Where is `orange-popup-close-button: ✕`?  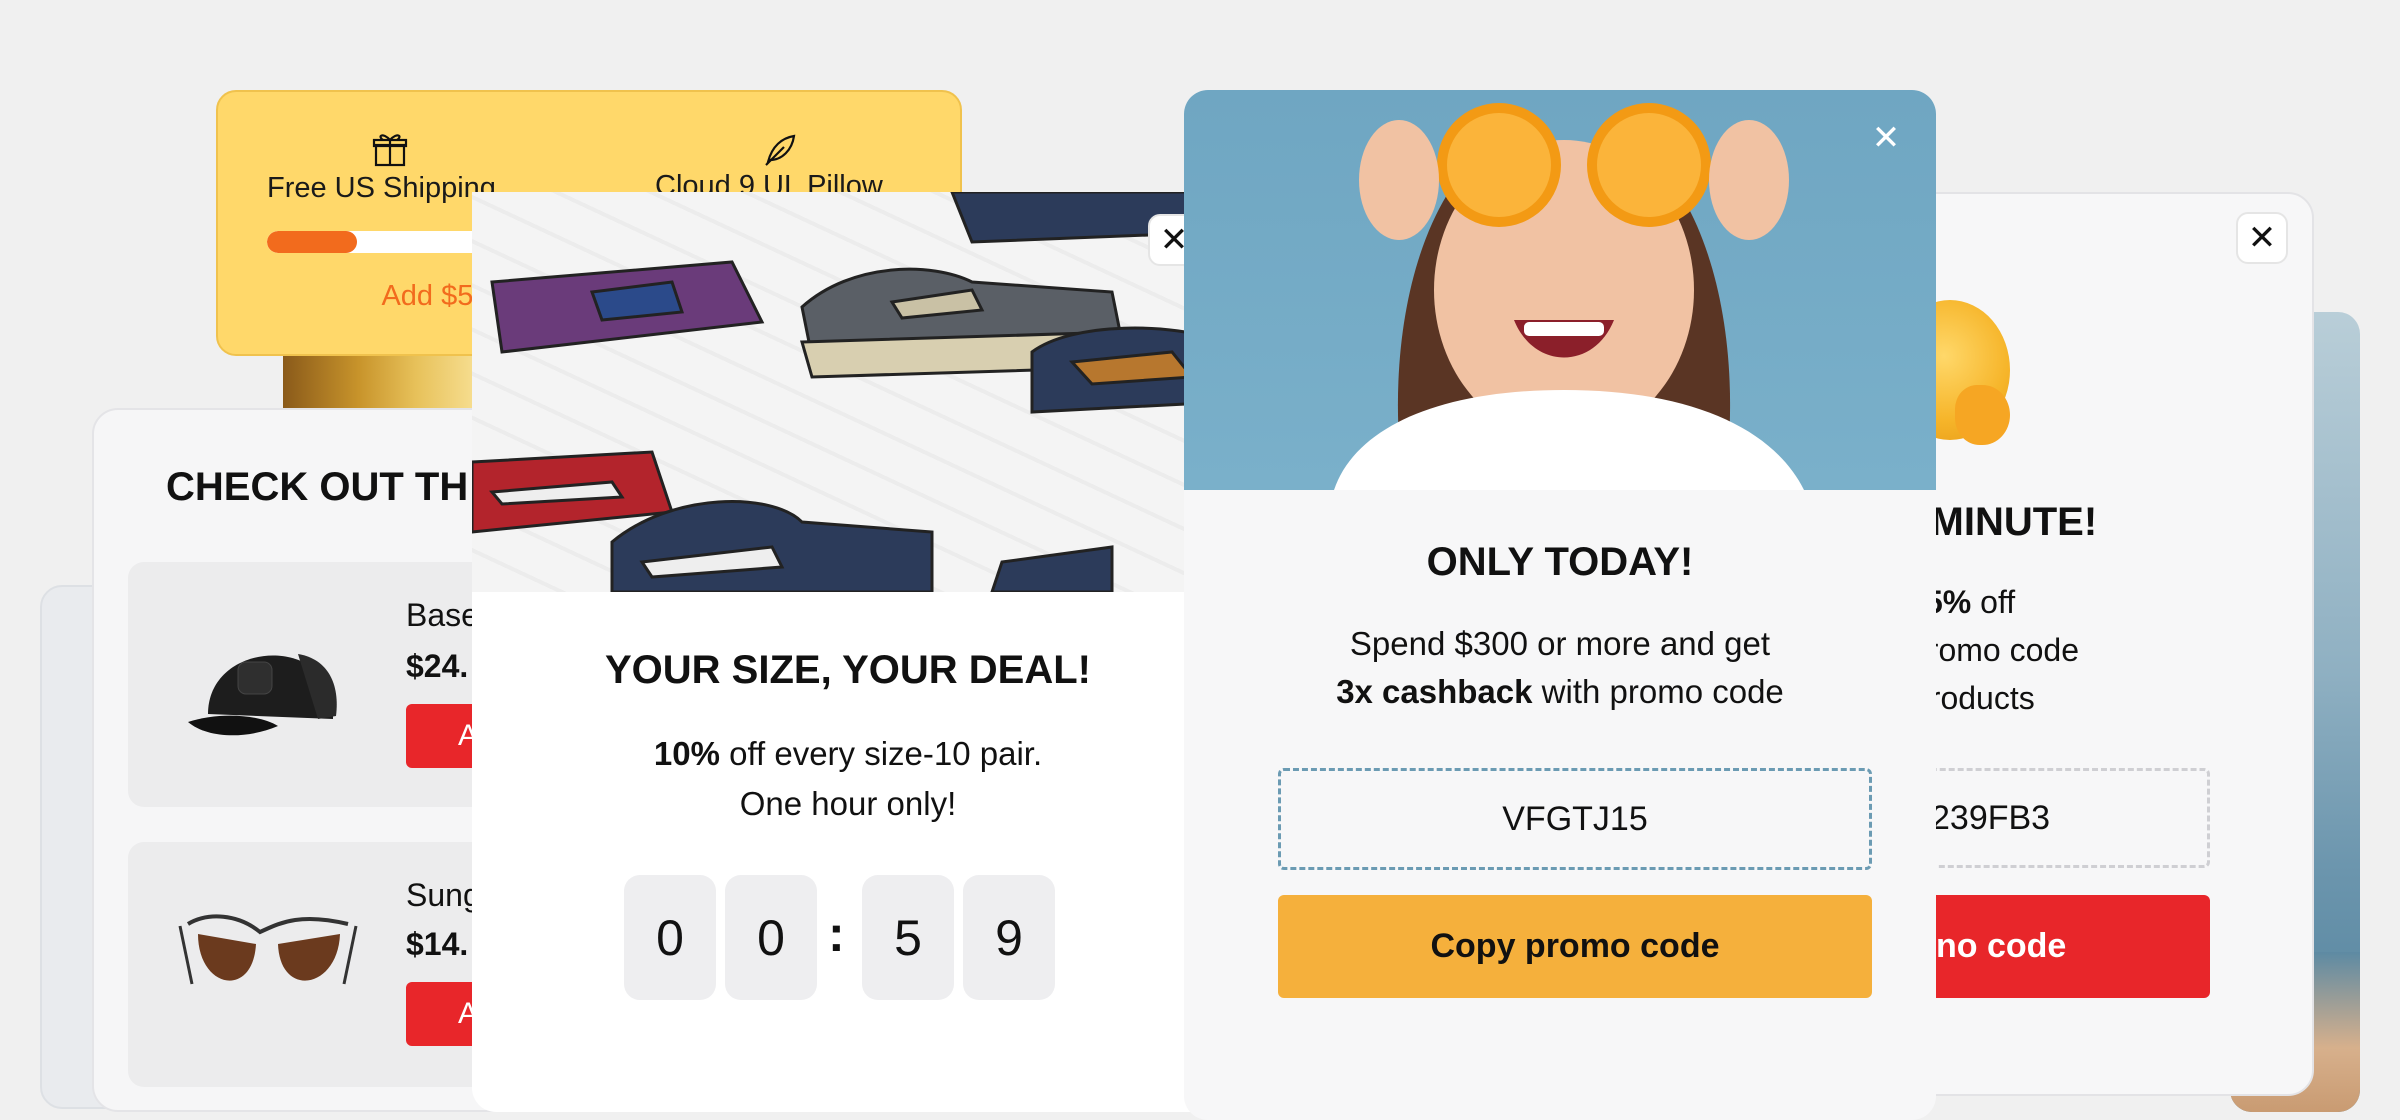 orange-popup-close-button: ✕ is located at coordinates (1886, 138).